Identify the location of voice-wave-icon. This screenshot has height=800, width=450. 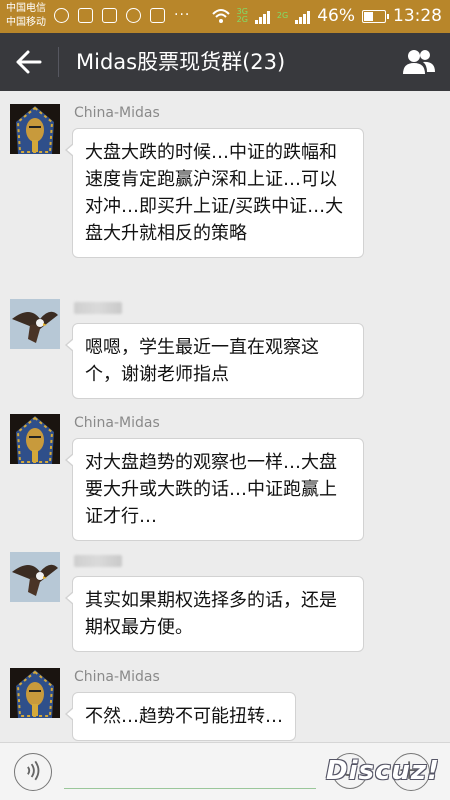
(33, 770).